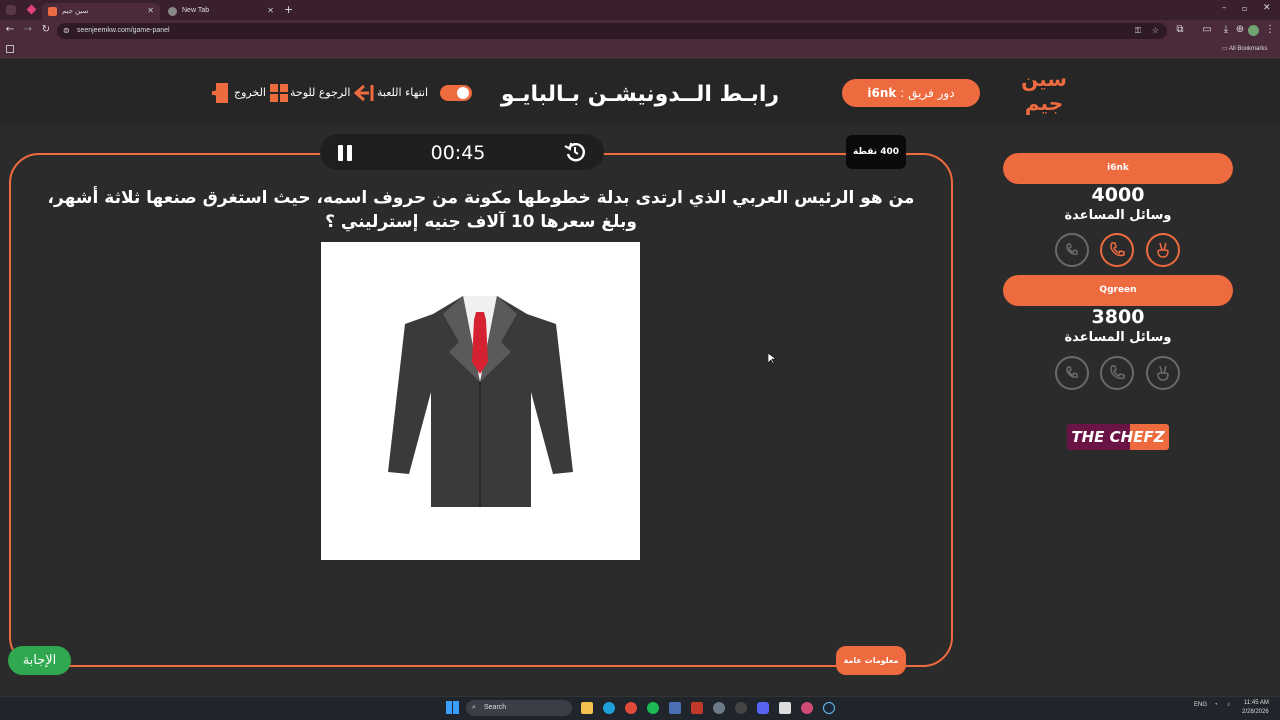 The image size is (1280, 720). I want to click on end-game-button: انتهاء اللعبة, so click(402, 93).